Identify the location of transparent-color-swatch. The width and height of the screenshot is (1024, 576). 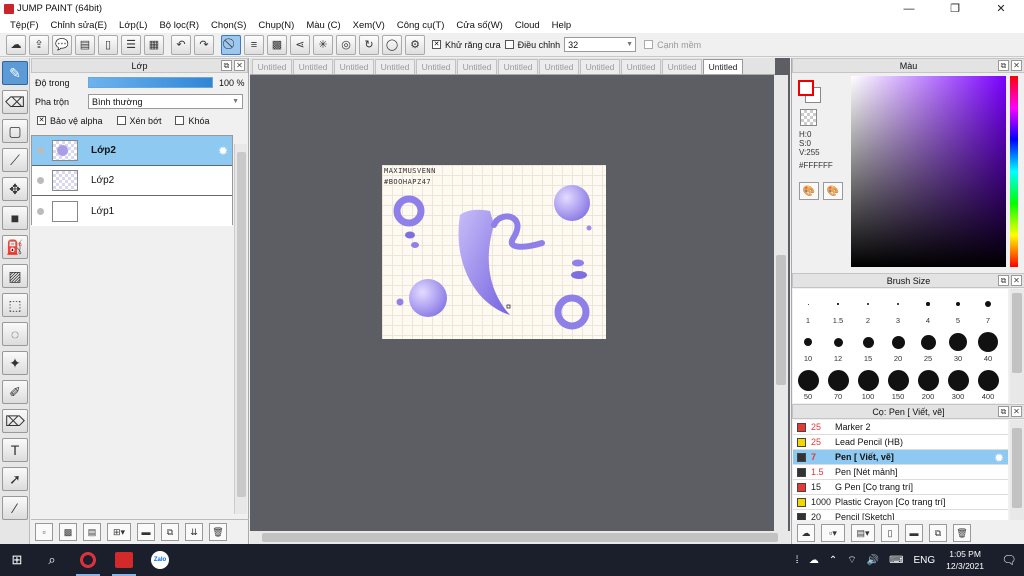
(808, 117).